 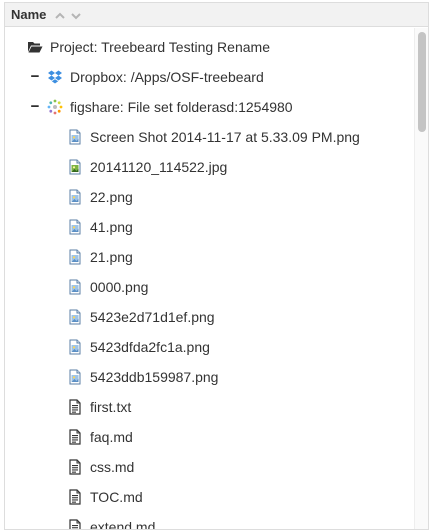 I want to click on folder-open-icon, so click(x=35, y=47).